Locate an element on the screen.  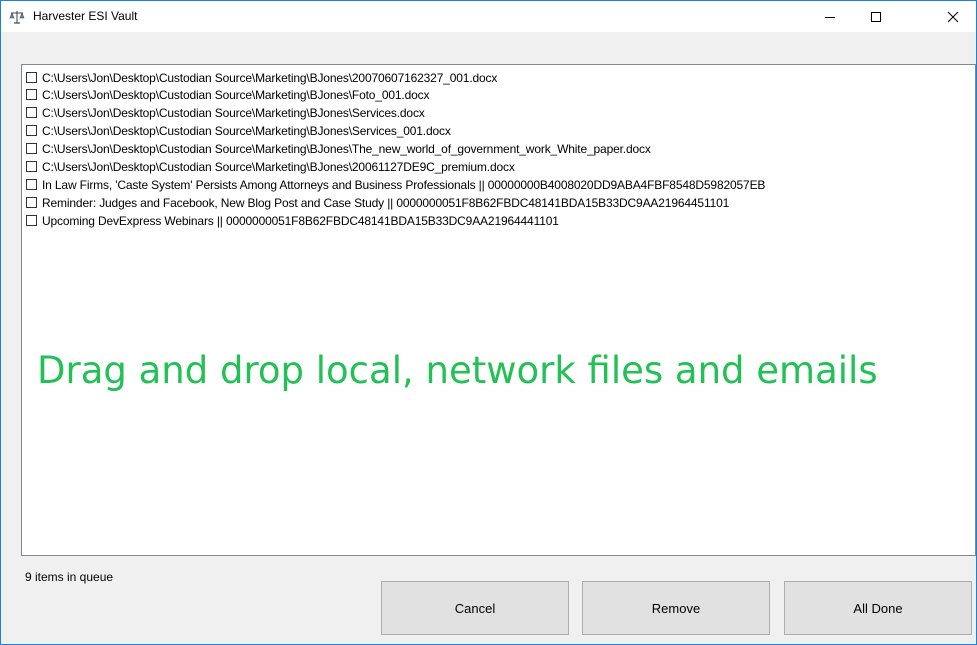
minimize-button is located at coordinates (830, 16).